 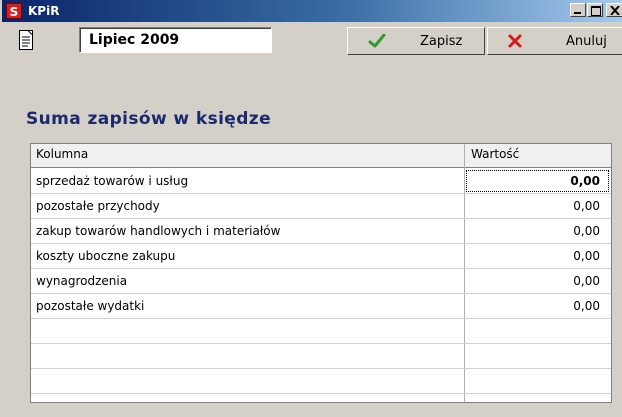 What do you see at coordinates (321, 256) in the screenshot?
I see `table-row: koszty uboczne zakupu 0,00` at bounding box center [321, 256].